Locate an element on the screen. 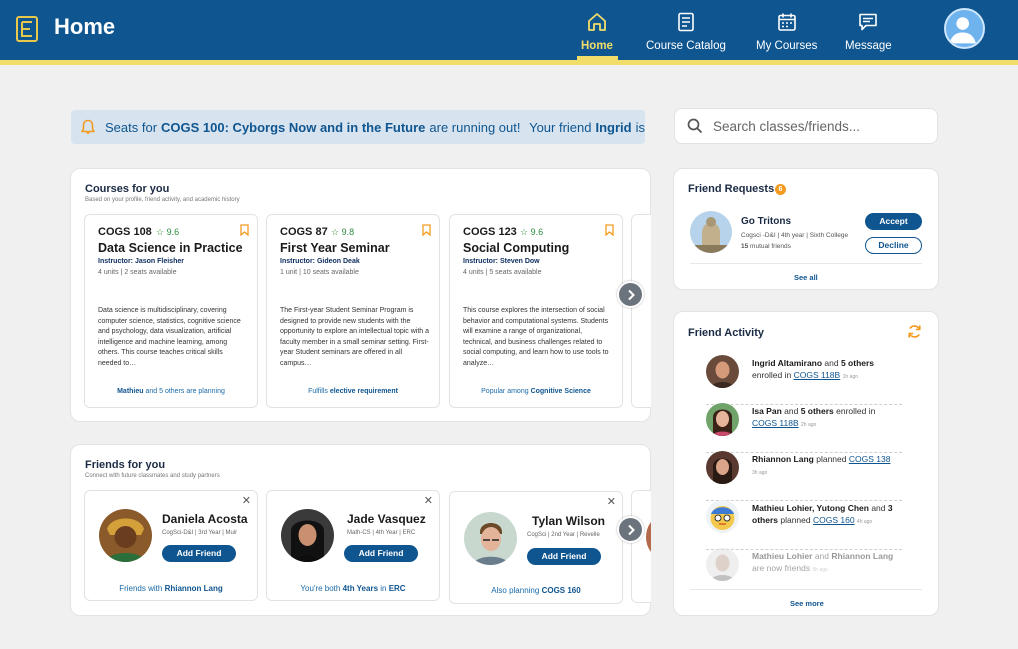  friend-name: Jade Vasquez is located at coordinates (386, 519).